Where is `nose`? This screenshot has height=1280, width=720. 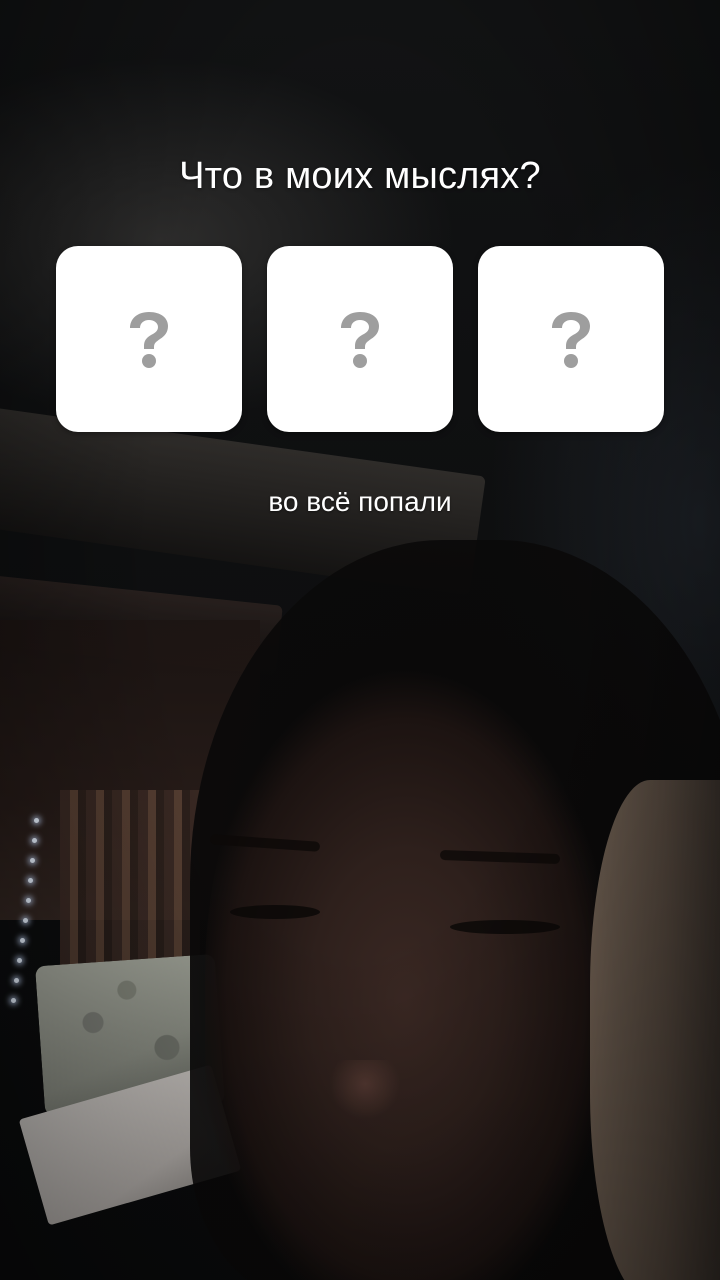 nose is located at coordinates (365, 1090).